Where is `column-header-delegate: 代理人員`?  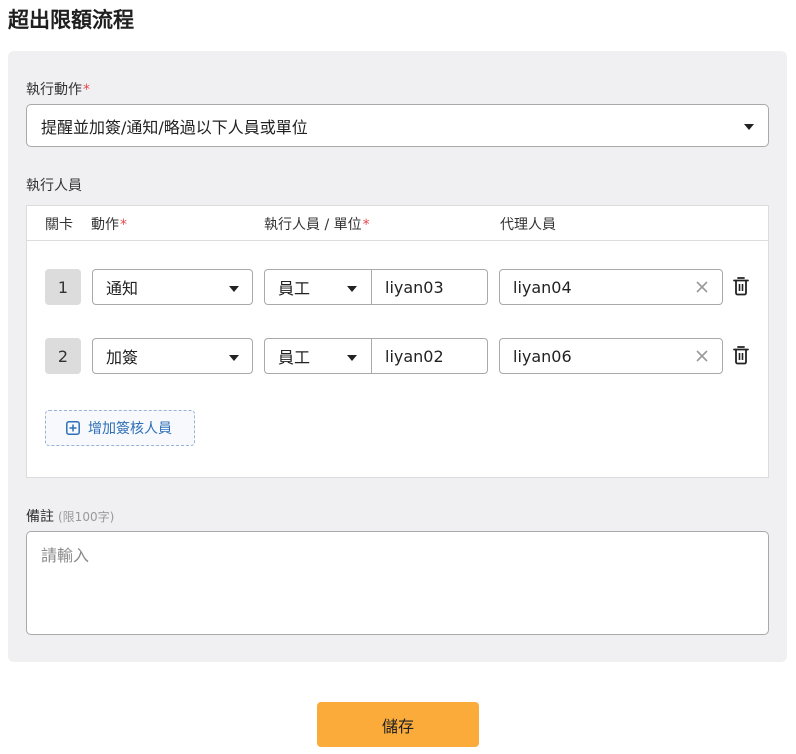
column-header-delegate: 代理人員 is located at coordinates (528, 225).